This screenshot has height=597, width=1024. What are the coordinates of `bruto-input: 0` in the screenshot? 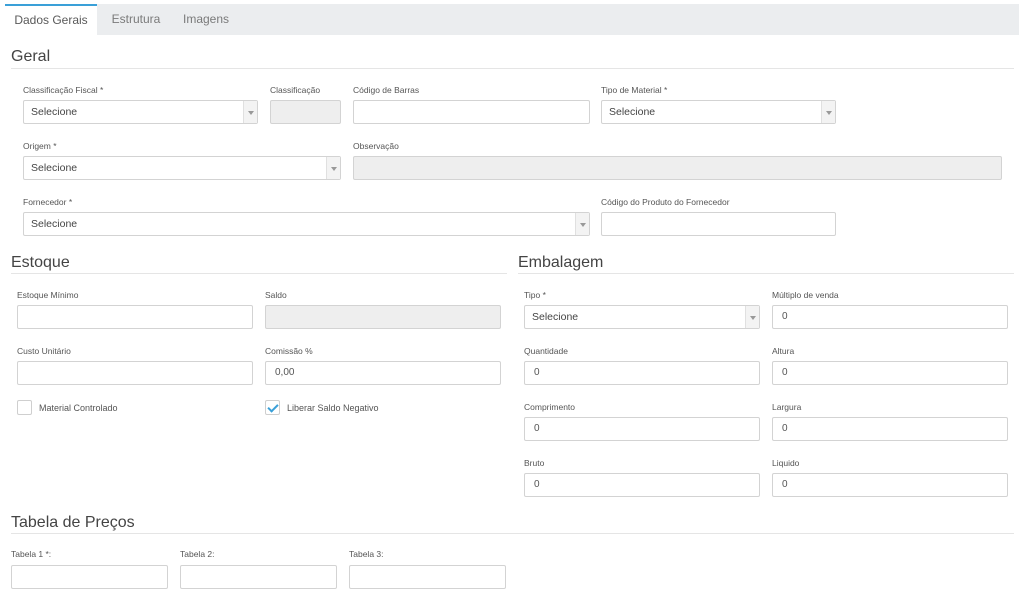 It's located at (642, 485).